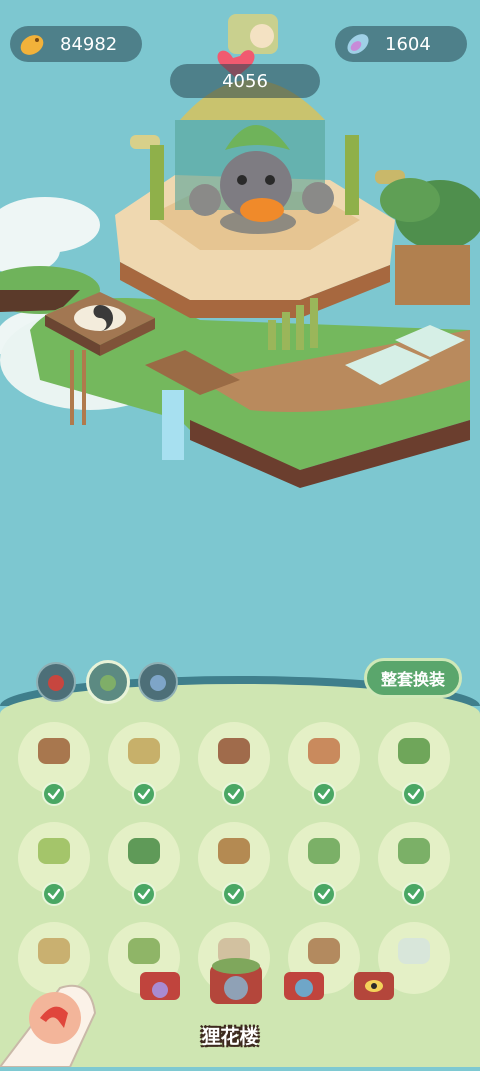 The width and height of the screenshot is (480, 1071). What do you see at coordinates (205, 200) in the screenshot?
I see `side-statue-left` at bounding box center [205, 200].